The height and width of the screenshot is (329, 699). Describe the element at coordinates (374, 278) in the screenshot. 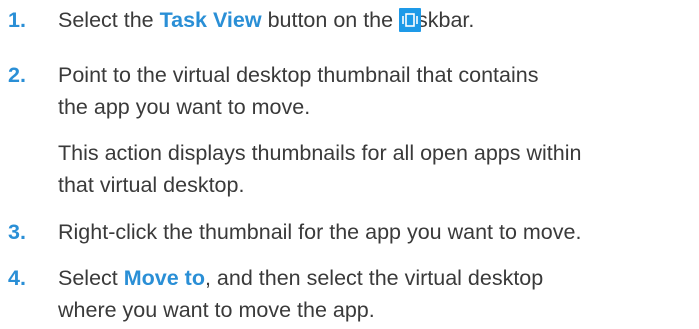

I see `step-4-text-post: , and then select the virtual desktop` at that location.